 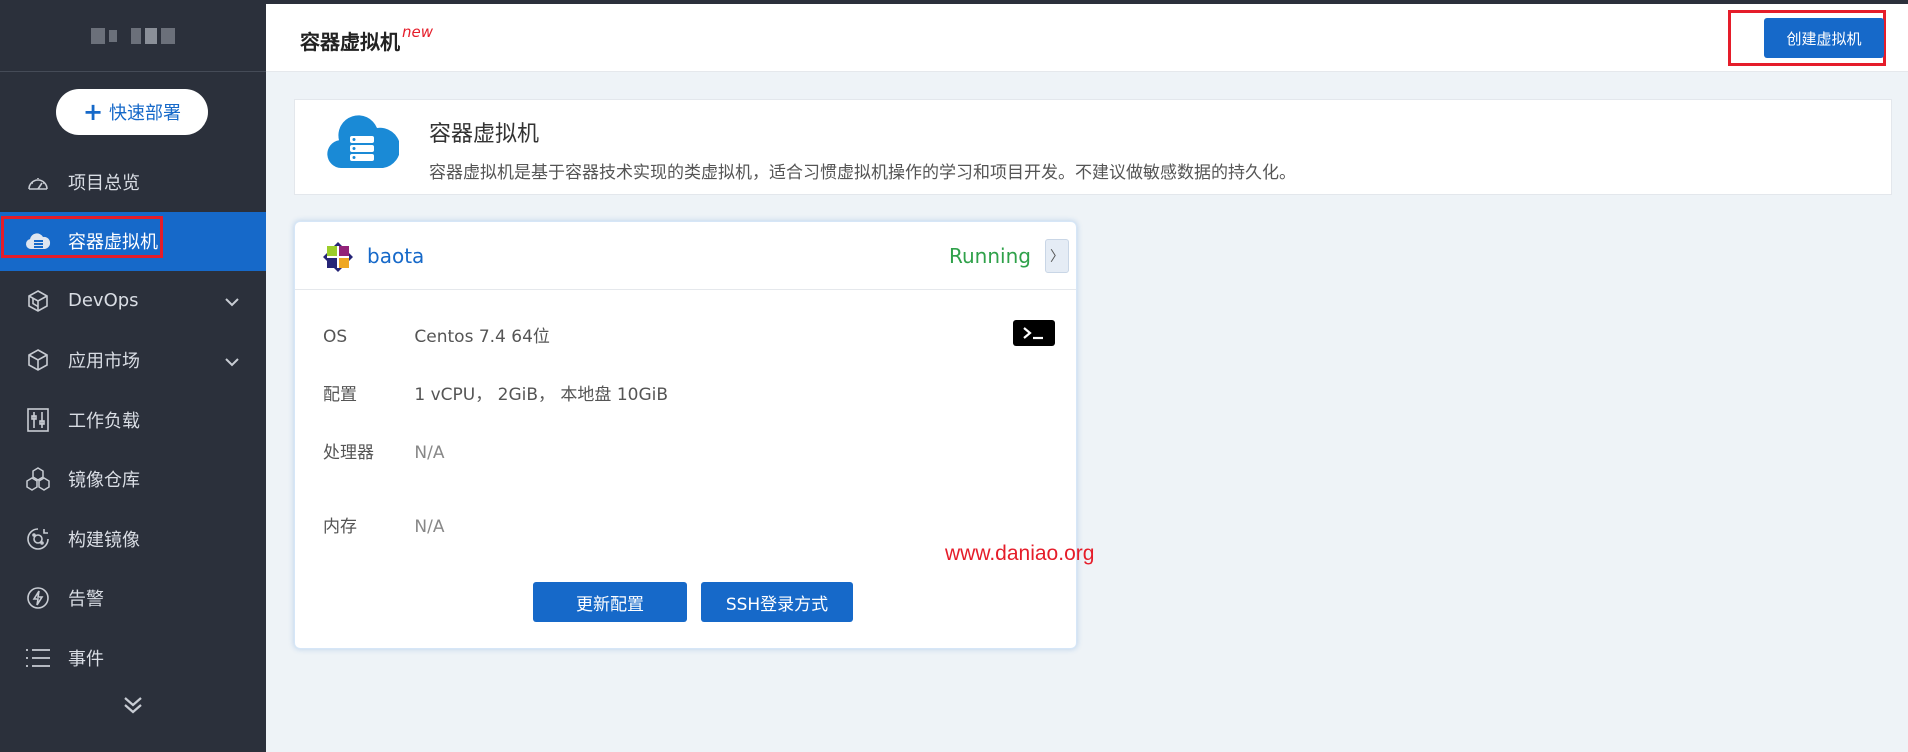 I want to click on config-value: 1 vCPU， 2GiB， 本地盘 10GiB, so click(x=541, y=395).